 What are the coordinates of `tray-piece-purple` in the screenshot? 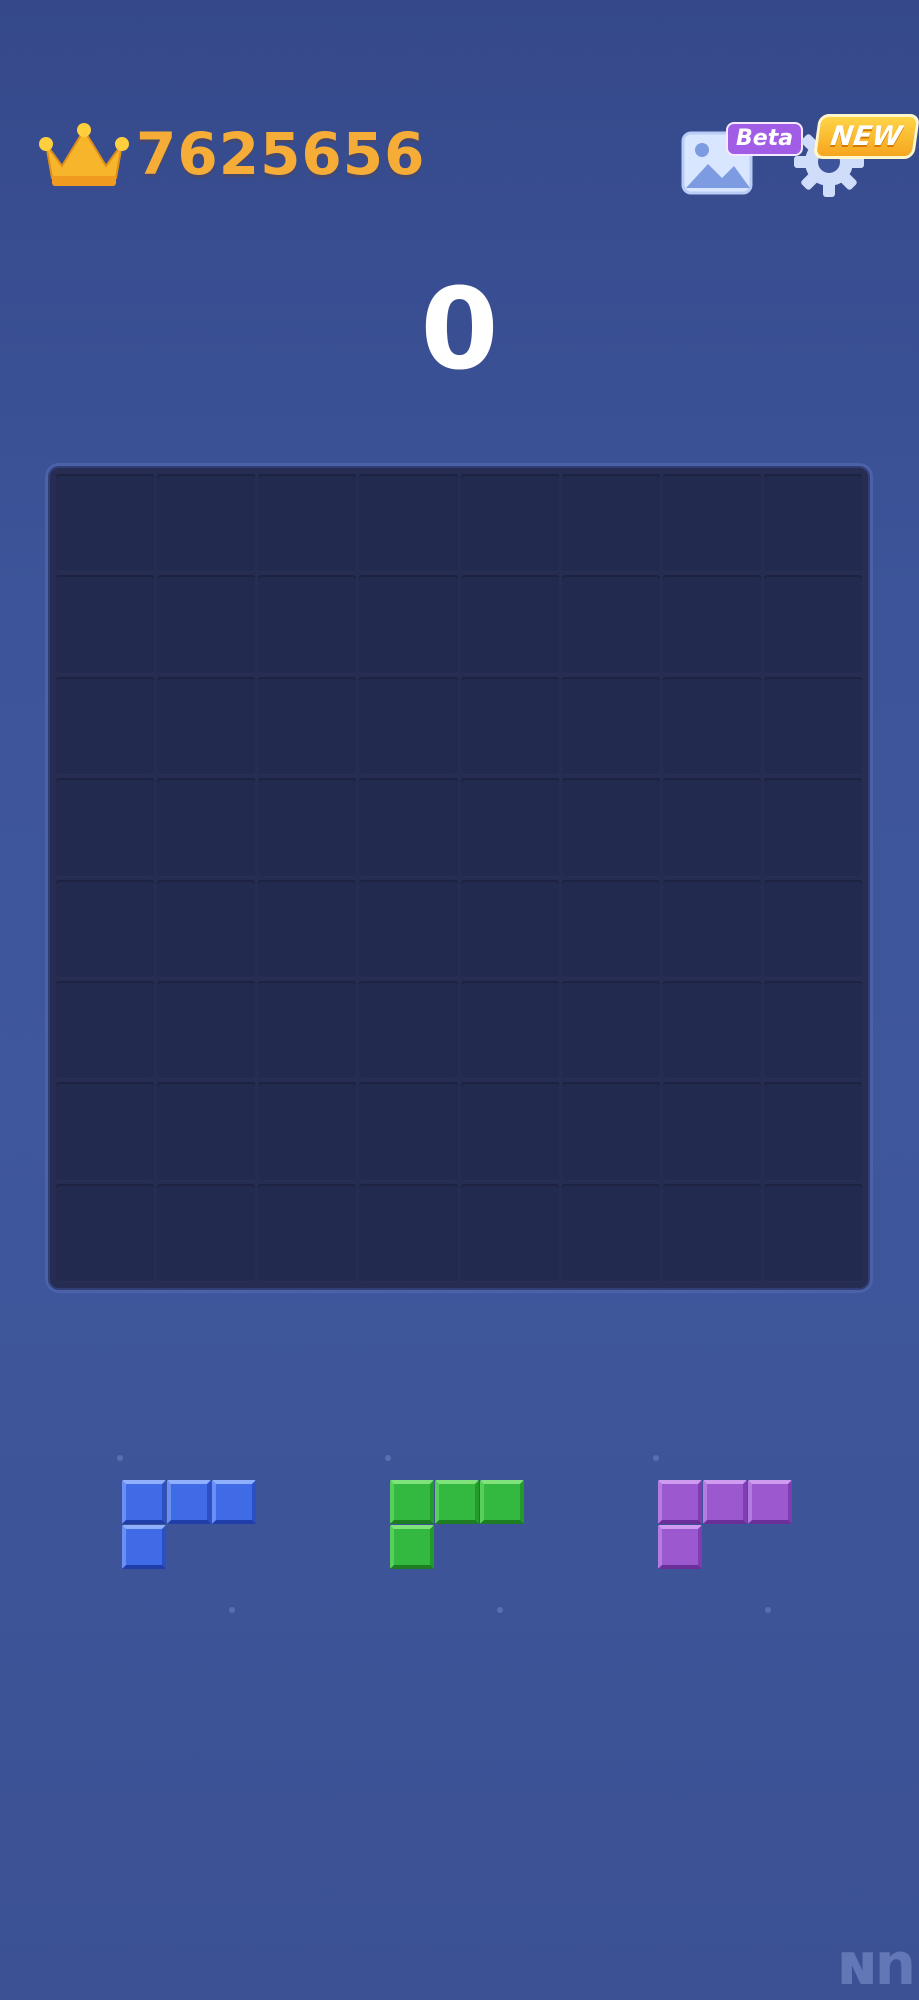 It's located at (728, 1530).